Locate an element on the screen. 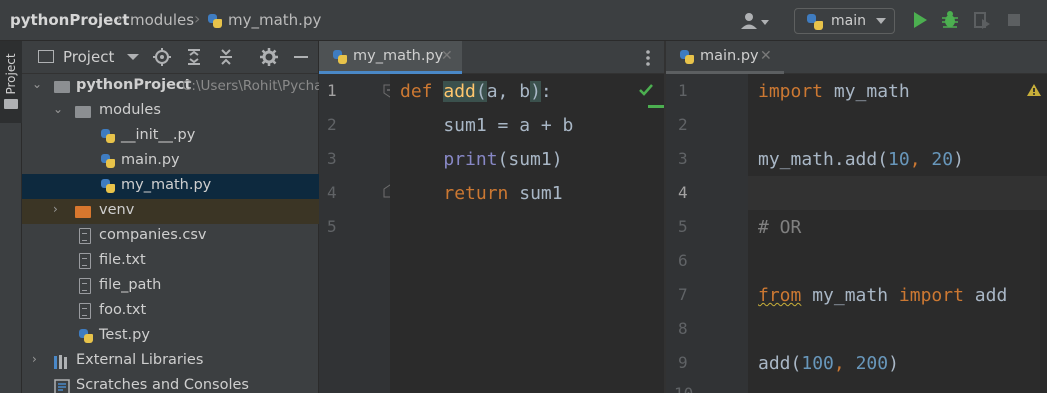 Image resolution: width=1047 pixels, height=393 pixels. right-editor-gutter: 1 2 3 4 5 6 7 8 9 10 is located at coordinates (707, 233).